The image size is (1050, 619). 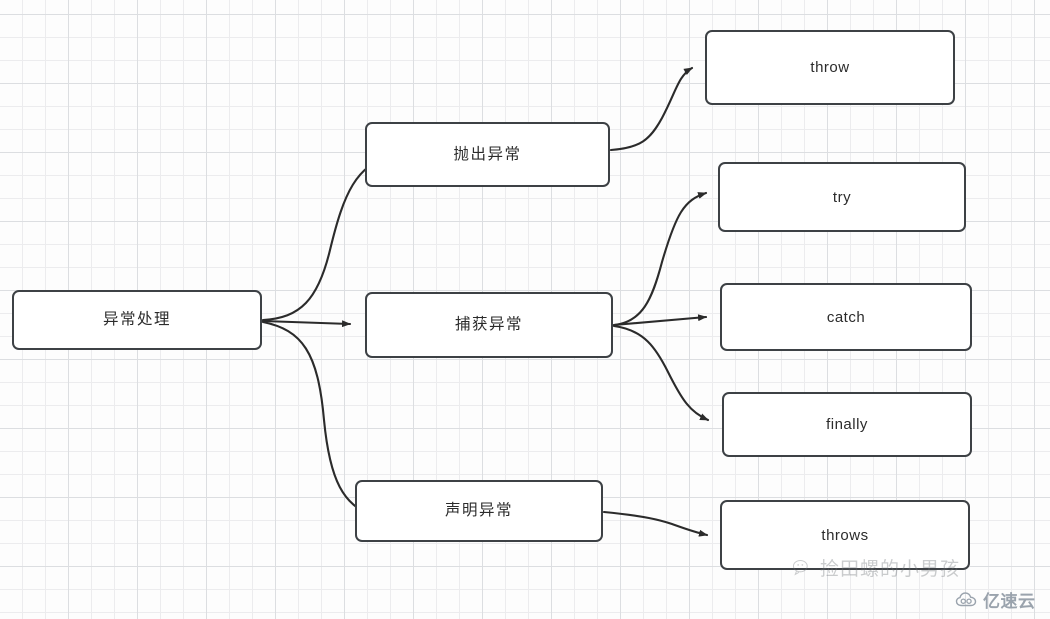 I want to click on node-catch_ex: 捕获异常, so click(x=489, y=325).